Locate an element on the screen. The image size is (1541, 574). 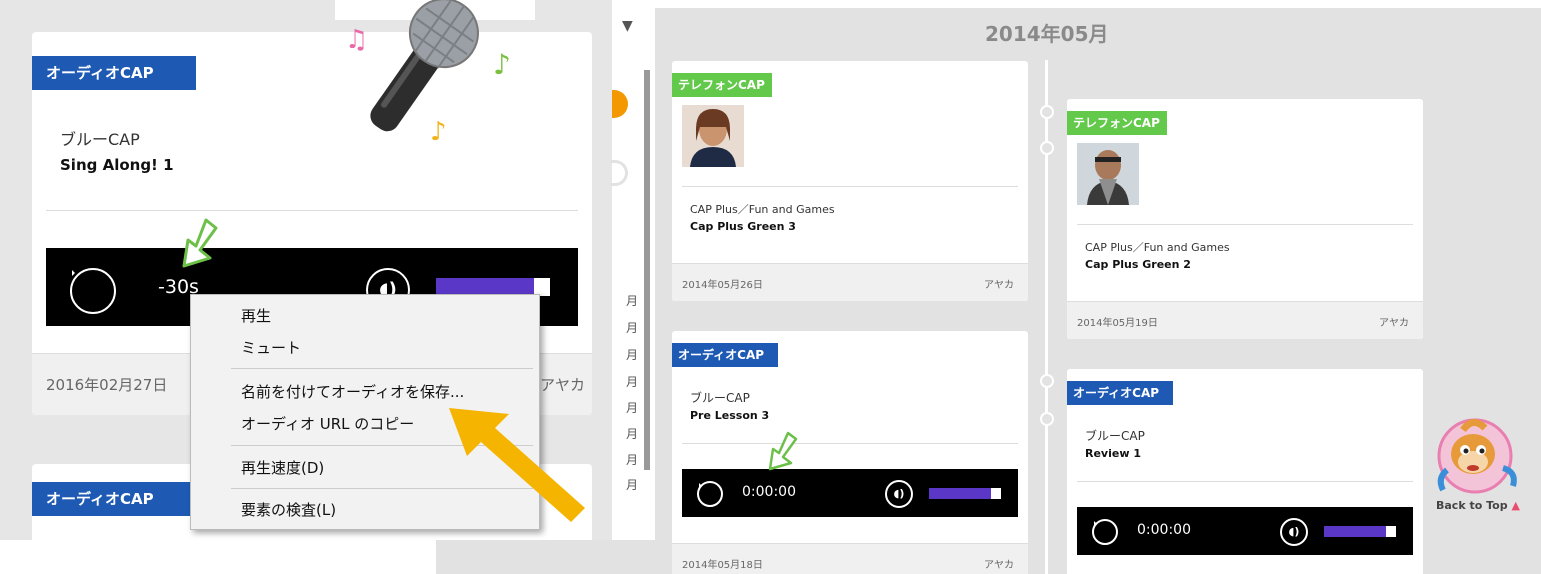
post-title: Cap Plus Green 2 is located at coordinates (1138, 264).